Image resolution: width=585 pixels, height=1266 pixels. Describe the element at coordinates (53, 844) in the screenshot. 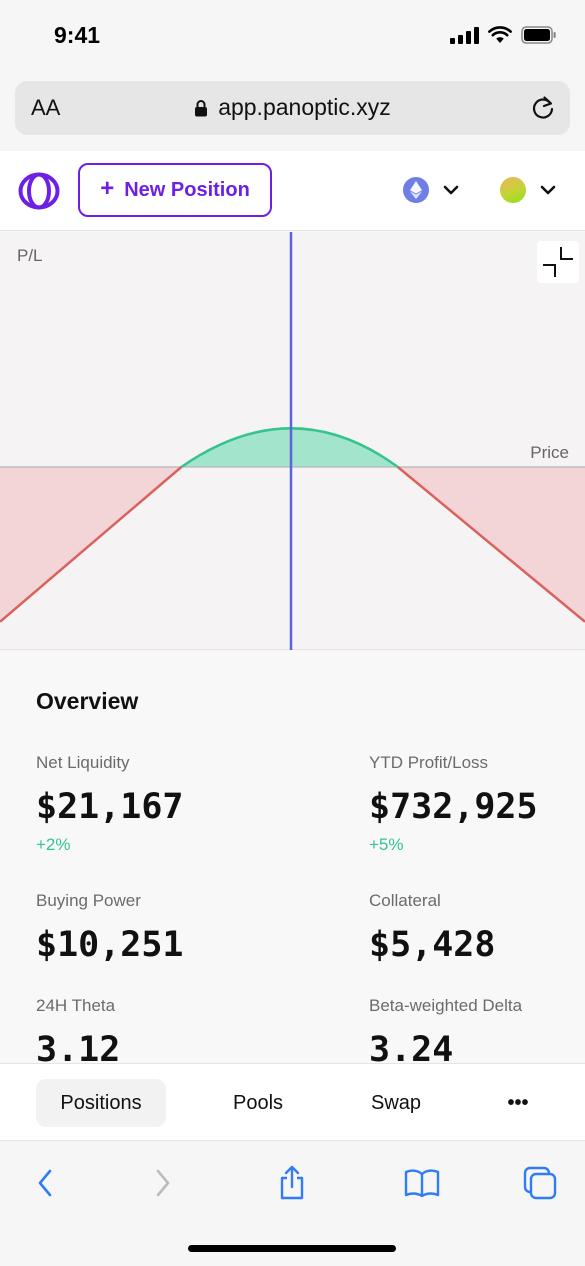

I see `metric-change: +2%` at that location.